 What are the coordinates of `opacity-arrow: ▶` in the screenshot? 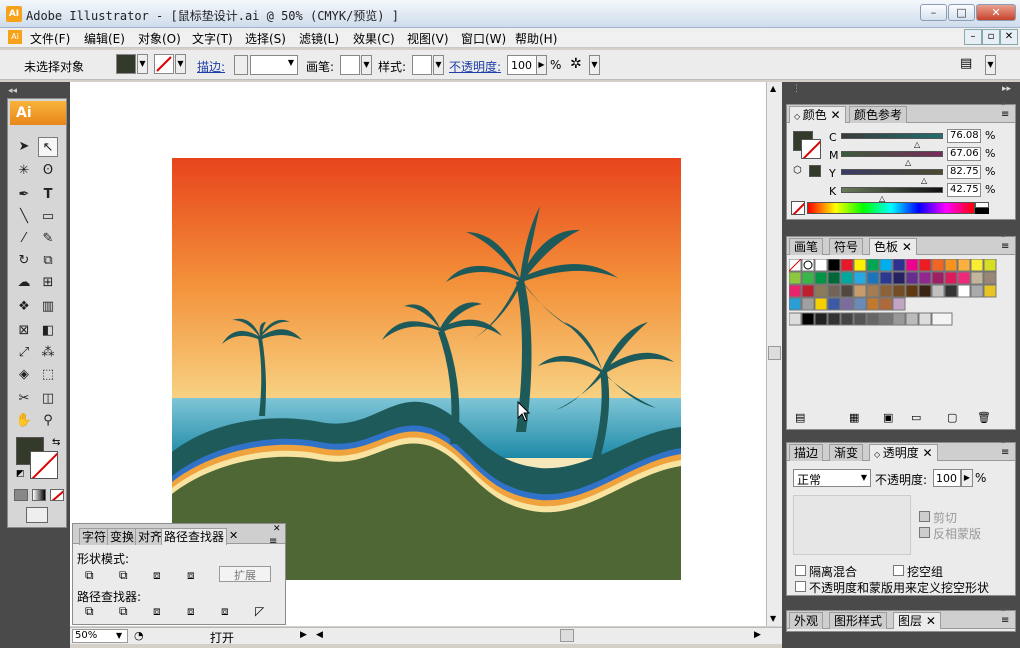 It's located at (541, 65).